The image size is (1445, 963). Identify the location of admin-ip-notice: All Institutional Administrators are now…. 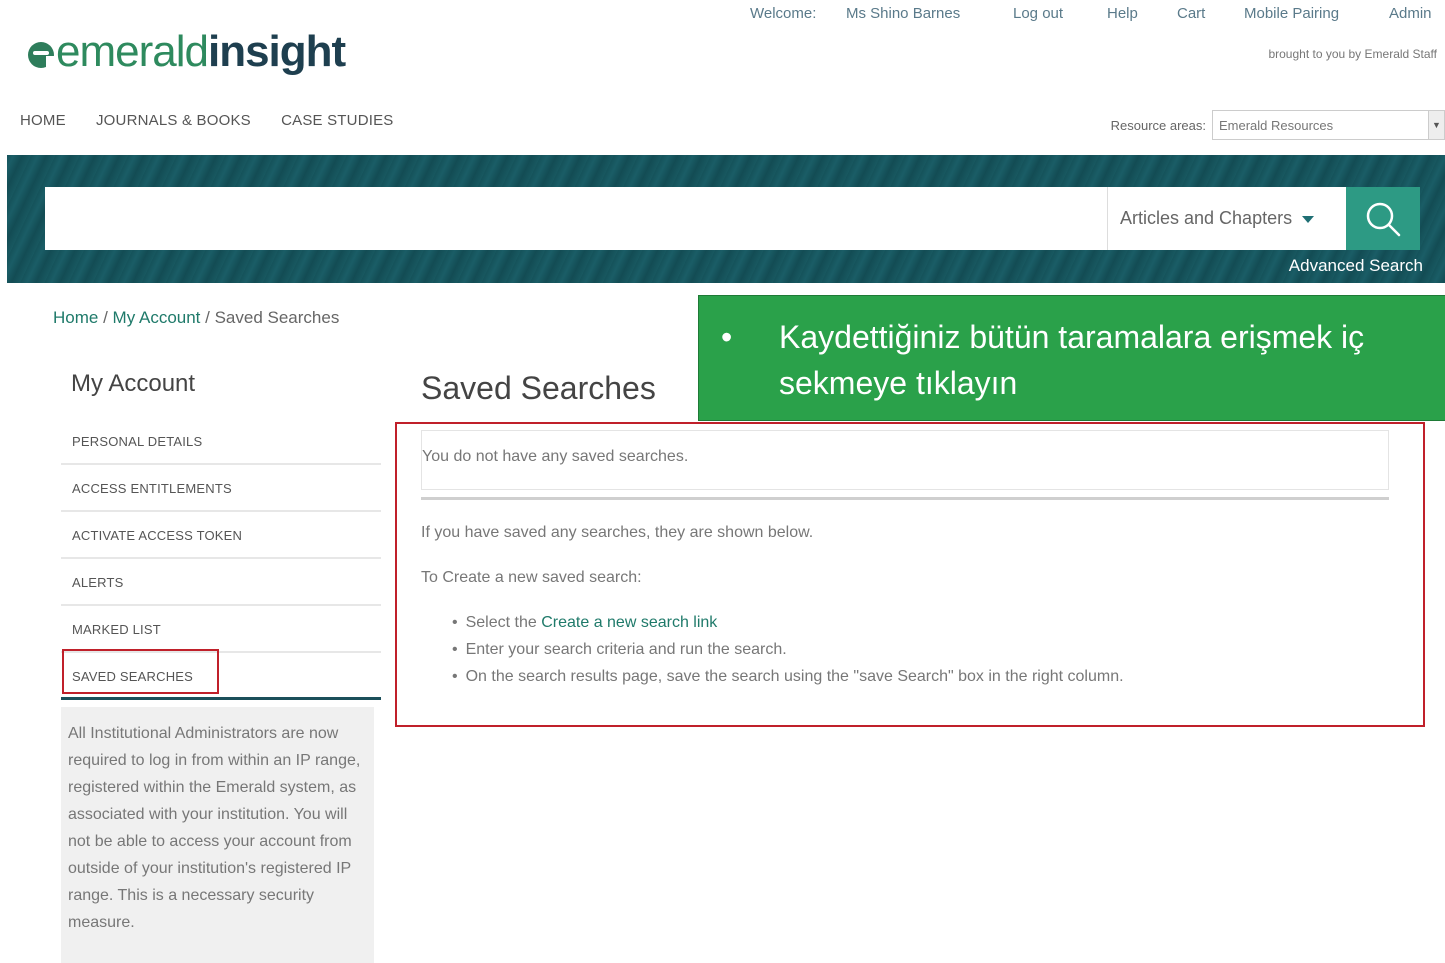
(217, 835).